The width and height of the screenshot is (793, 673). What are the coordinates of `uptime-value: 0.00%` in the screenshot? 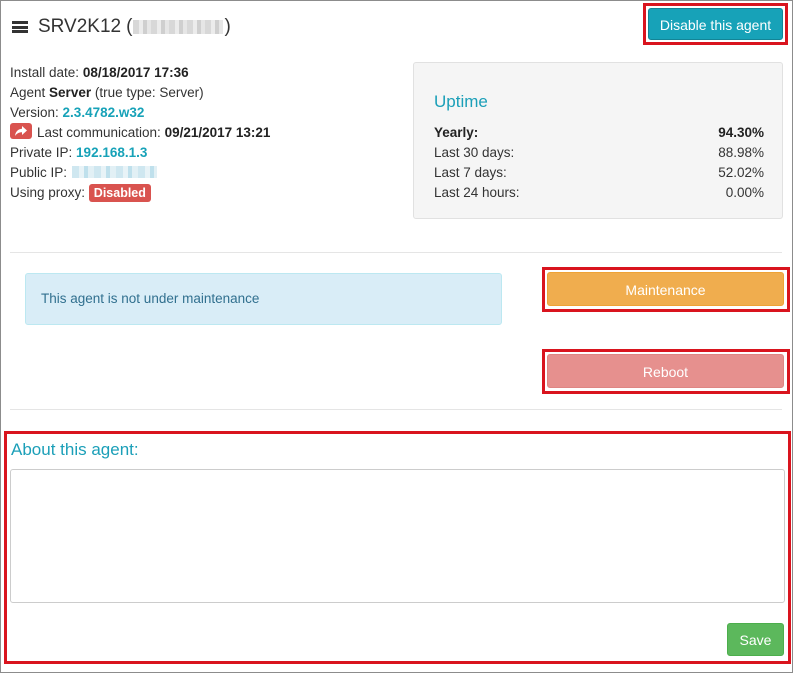 It's located at (744, 192).